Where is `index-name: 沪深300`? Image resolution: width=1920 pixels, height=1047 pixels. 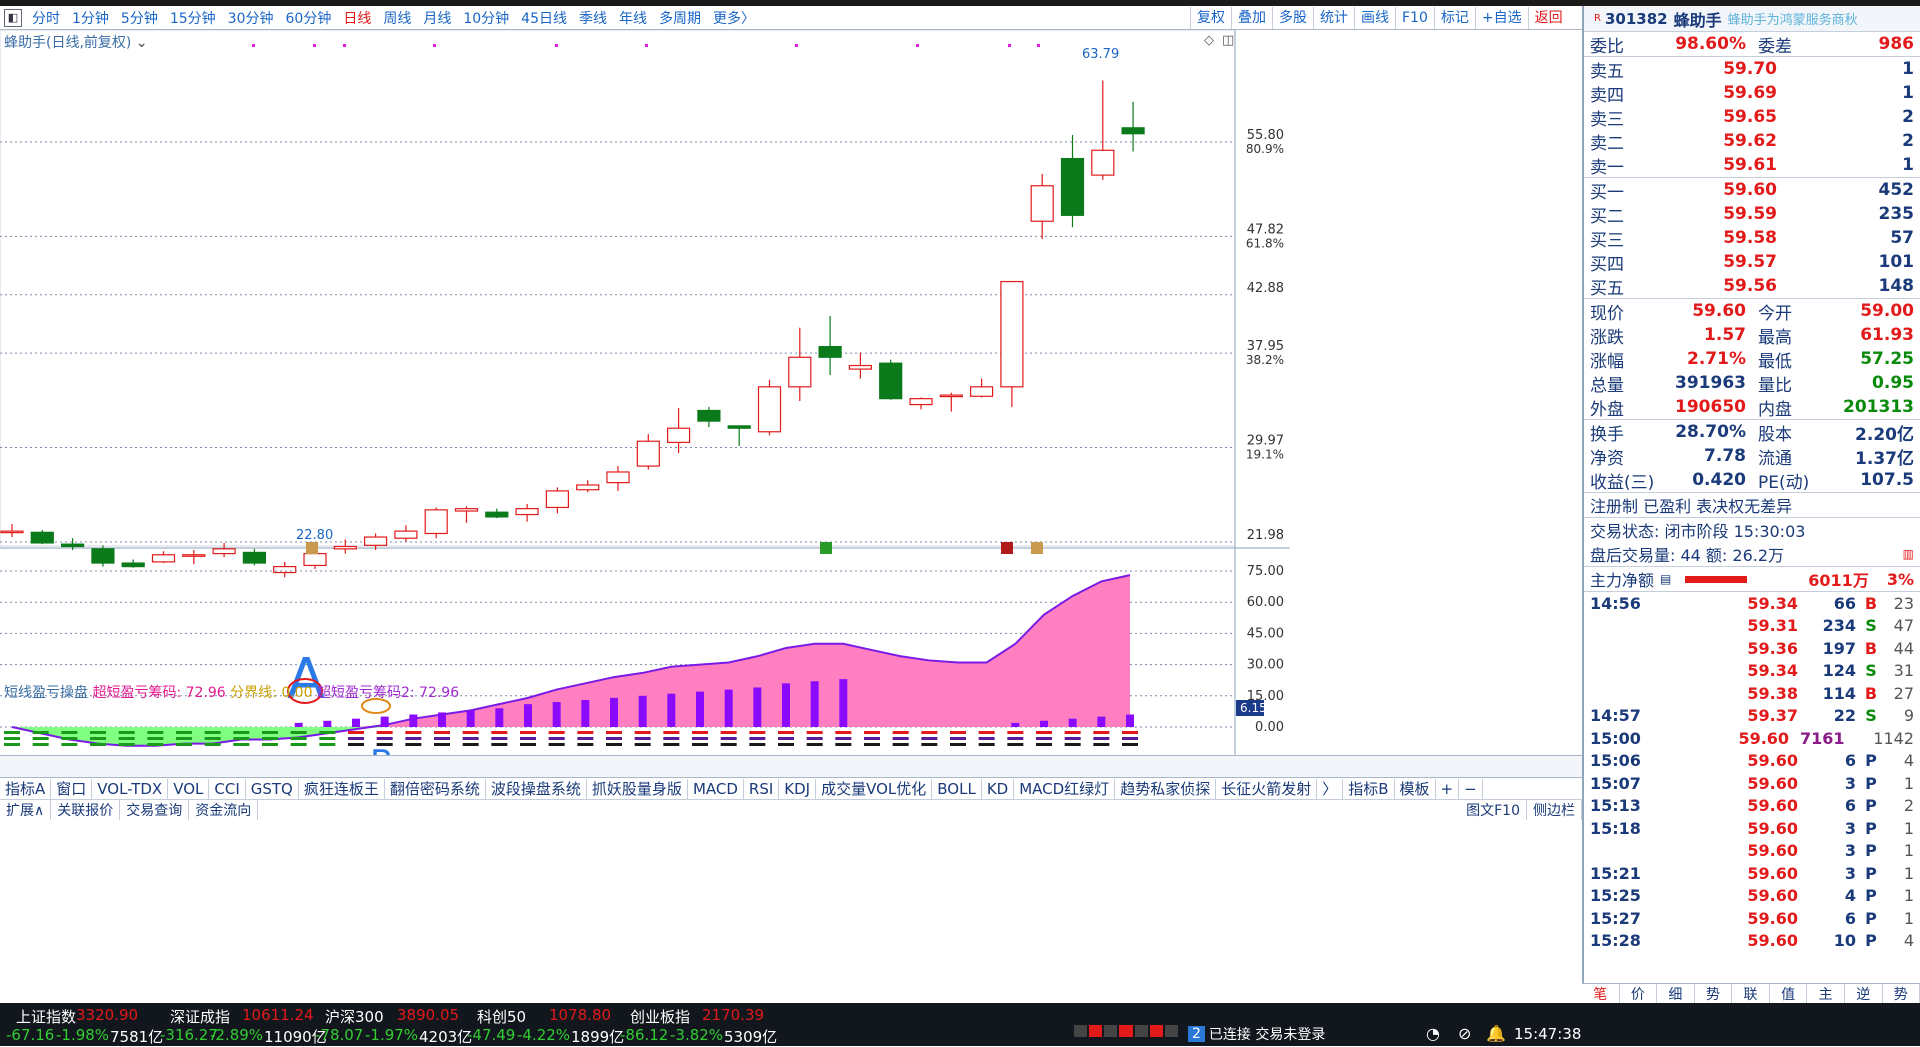 index-name: 沪深300 is located at coordinates (354, 1016).